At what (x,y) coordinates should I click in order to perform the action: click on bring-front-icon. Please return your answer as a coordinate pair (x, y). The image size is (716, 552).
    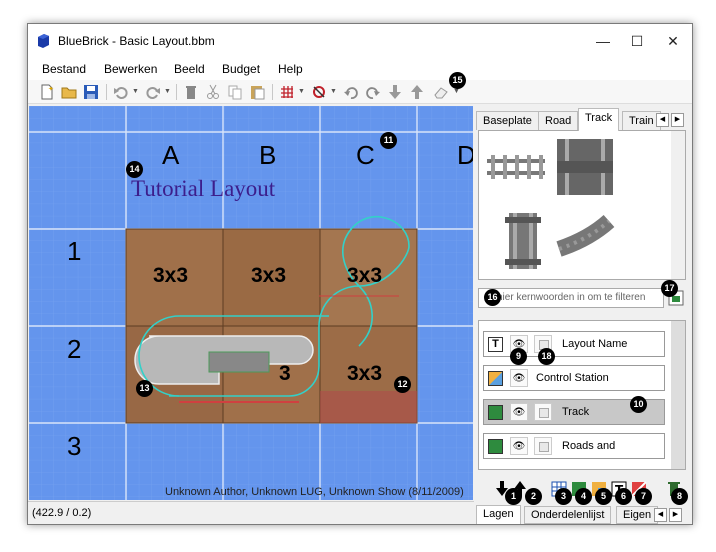
    Looking at the image, I should click on (417, 92).